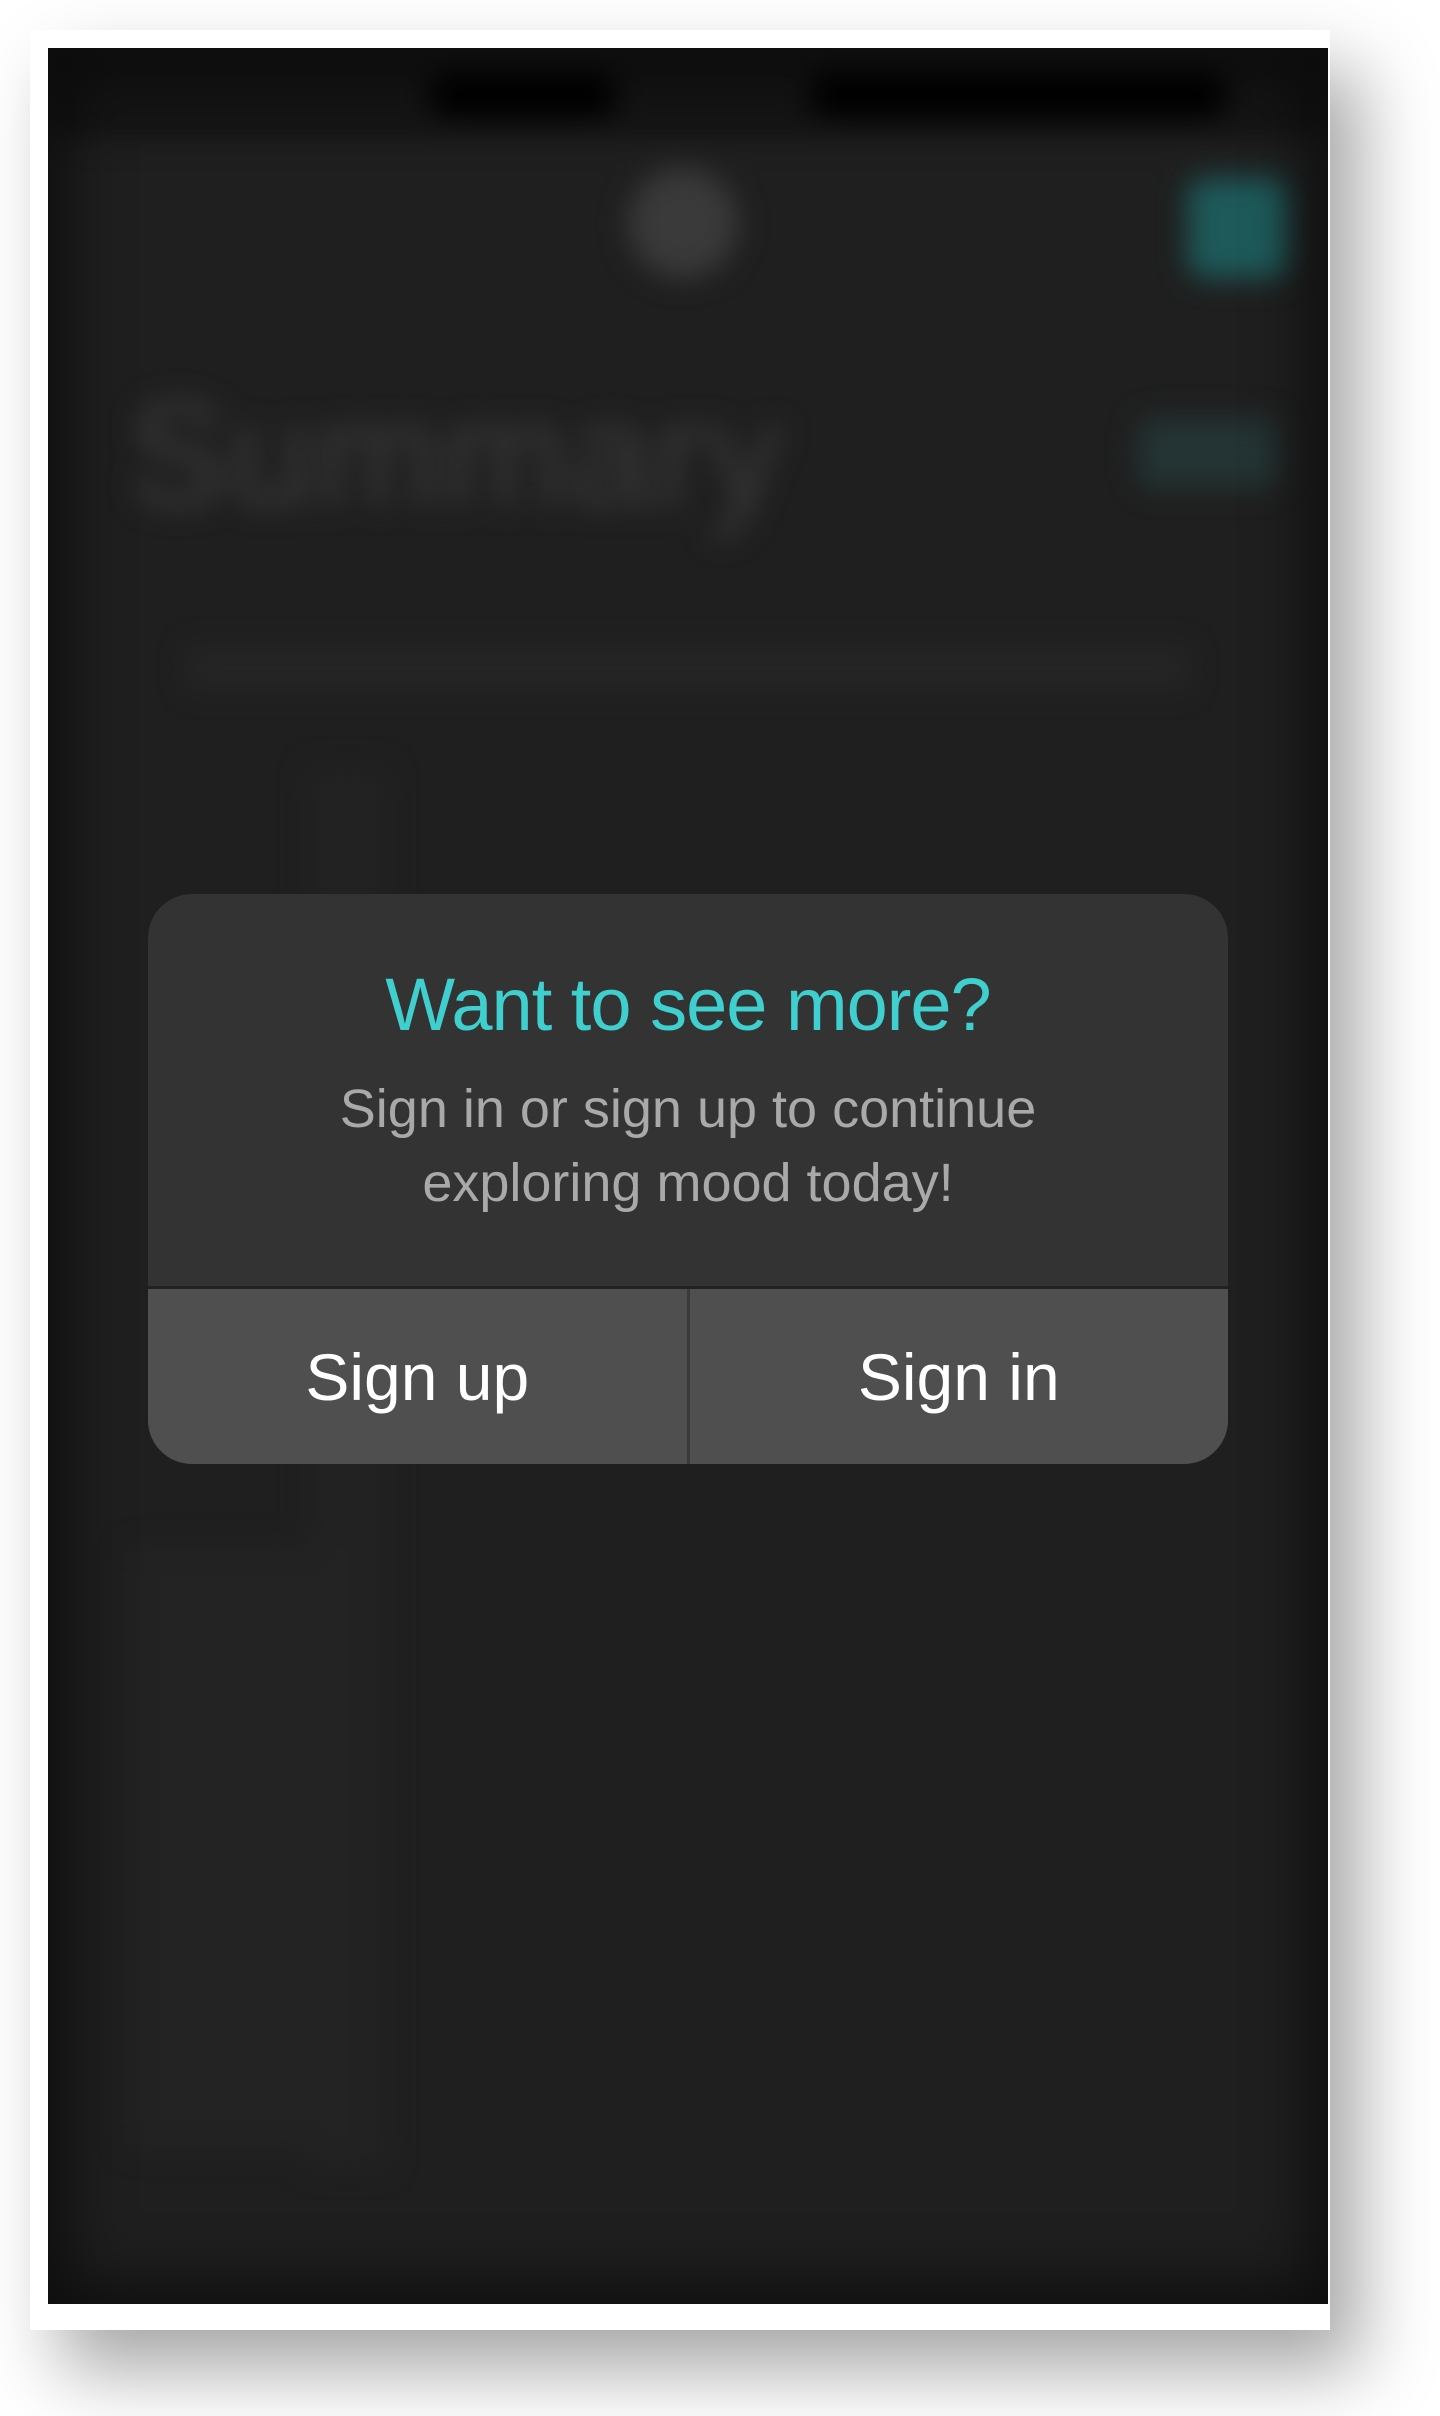 The width and height of the screenshot is (1440, 2416). Describe the element at coordinates (523, 94) in the screenshot. I see `status-bar-time` at that location.